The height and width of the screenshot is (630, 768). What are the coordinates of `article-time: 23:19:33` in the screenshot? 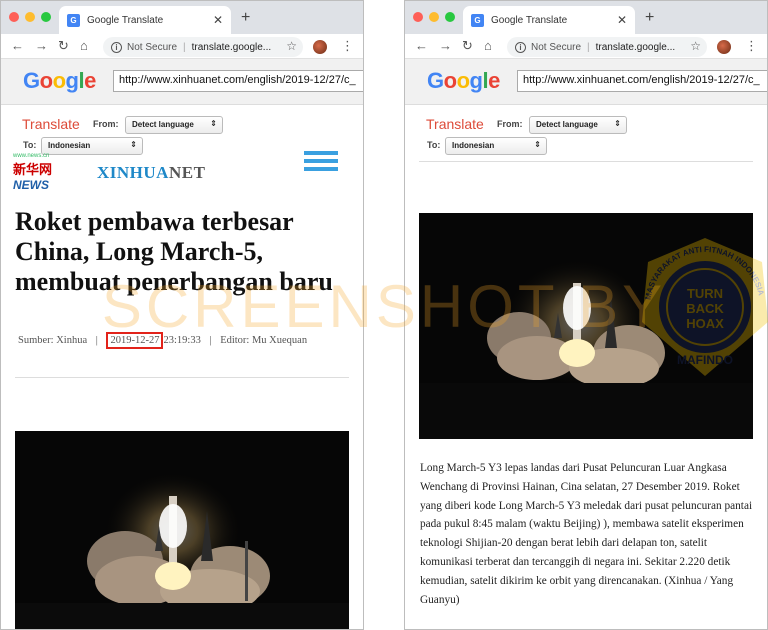 It's located at (182, 340).